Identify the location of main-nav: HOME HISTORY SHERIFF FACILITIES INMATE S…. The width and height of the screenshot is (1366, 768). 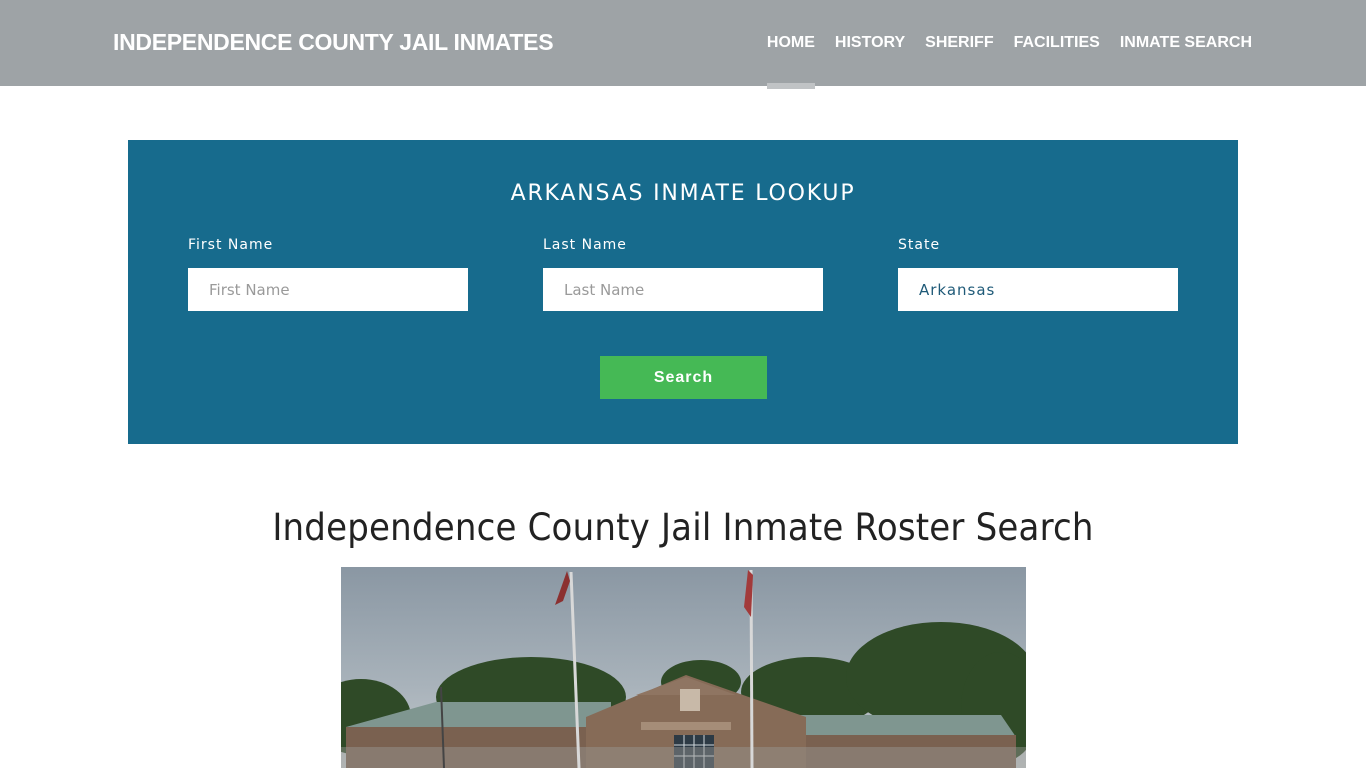
(1009, 44).